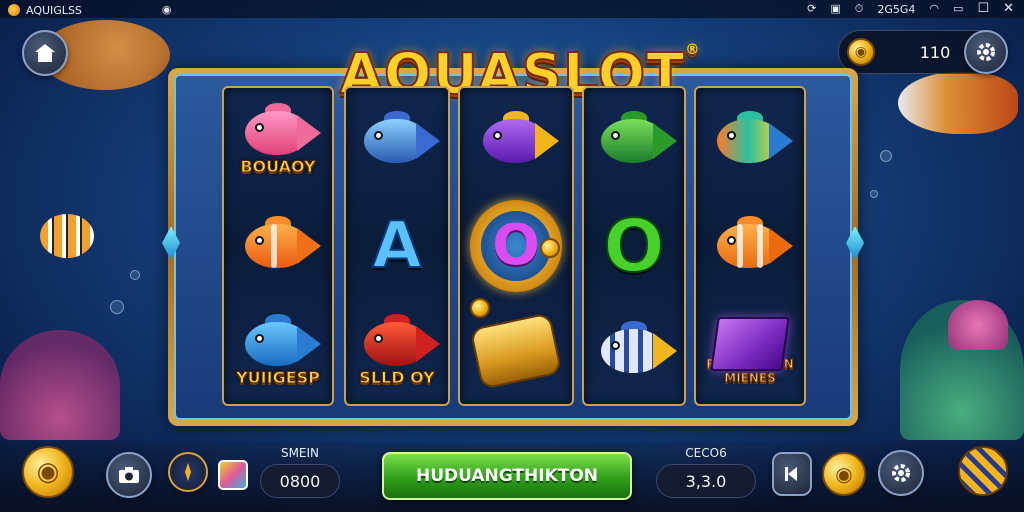  What do you see at coordinates (1008, 9) in the screenshot?
I see `close-button: ✕` at bounding box center [1008, 9].